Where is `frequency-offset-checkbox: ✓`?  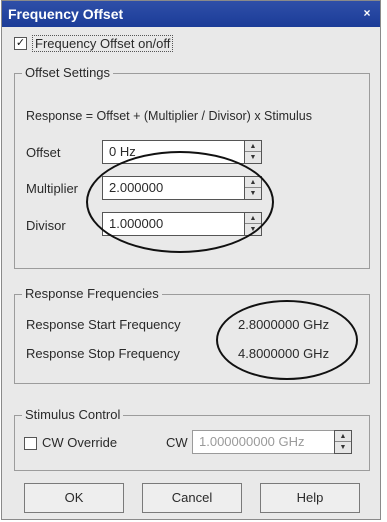 frequency-offset-checkbox: ✓ is located at coordinates (20, 43).